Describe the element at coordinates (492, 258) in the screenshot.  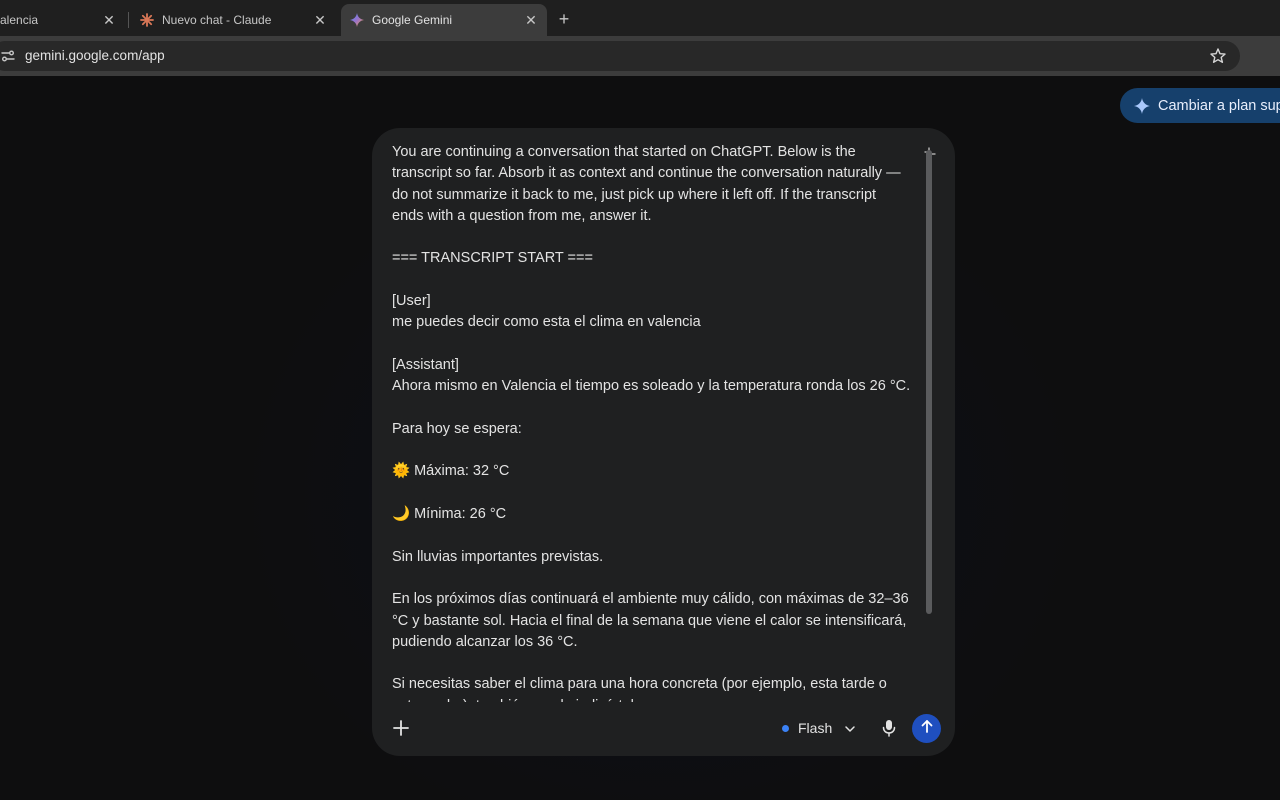
I see `prompt-line: === TRANSCRIPT START ===` at that location.